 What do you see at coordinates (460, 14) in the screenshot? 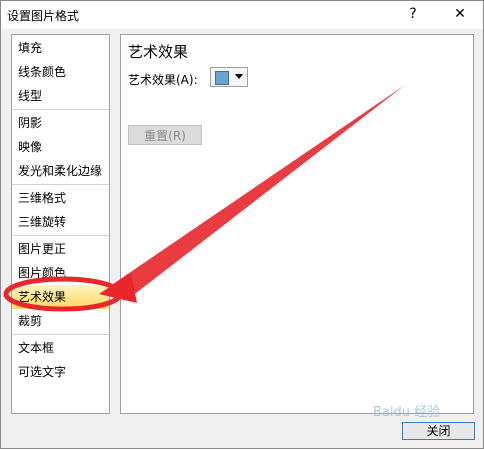
I see `close-icon: ✕` at bounding box center [460, 14].